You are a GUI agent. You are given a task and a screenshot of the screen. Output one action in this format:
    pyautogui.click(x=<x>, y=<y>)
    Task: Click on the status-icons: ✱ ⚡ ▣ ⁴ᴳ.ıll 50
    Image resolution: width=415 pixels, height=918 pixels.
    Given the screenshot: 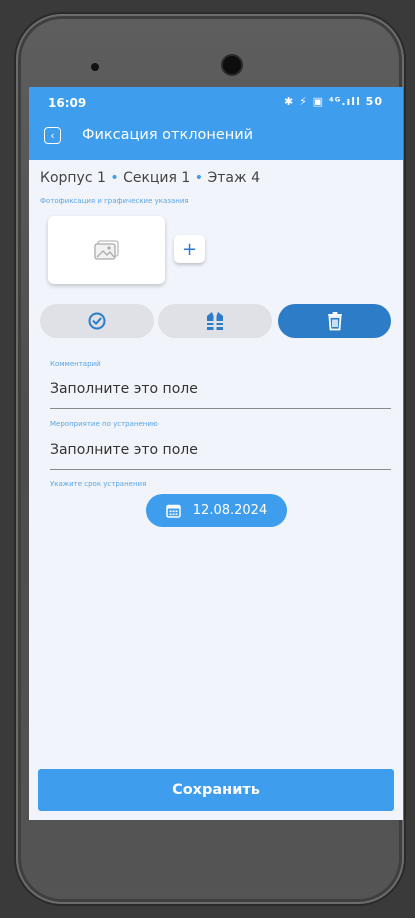 What is the action you would take?
    pyautogui.click(x=333, y=101)
    